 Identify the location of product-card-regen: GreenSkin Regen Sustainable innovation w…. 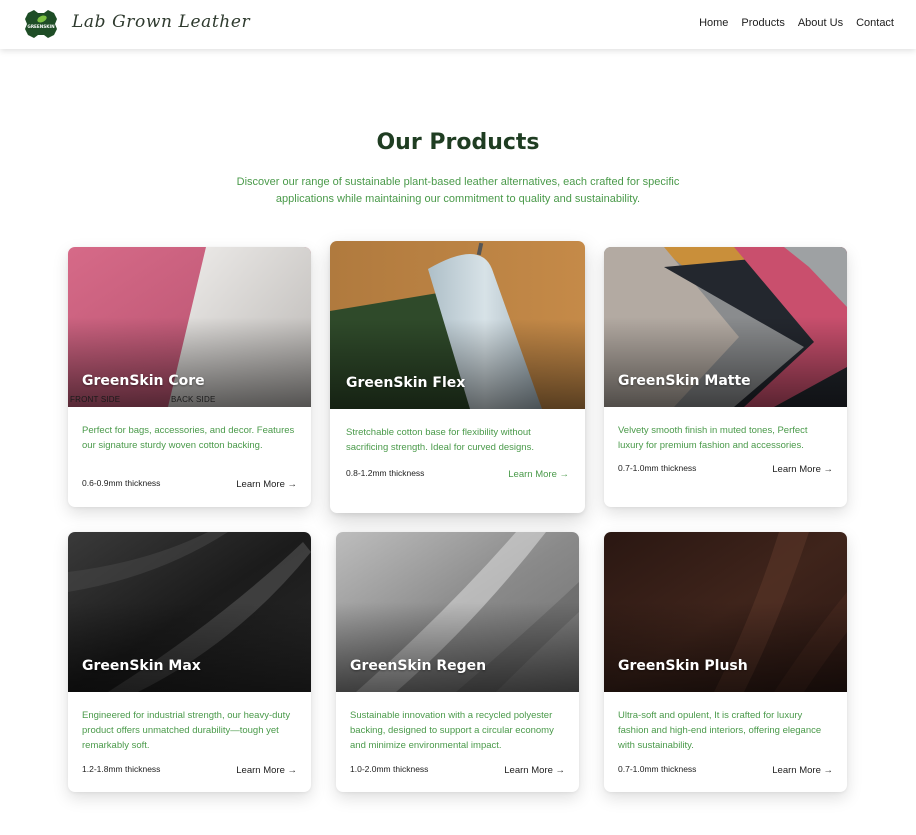
(457, 662).